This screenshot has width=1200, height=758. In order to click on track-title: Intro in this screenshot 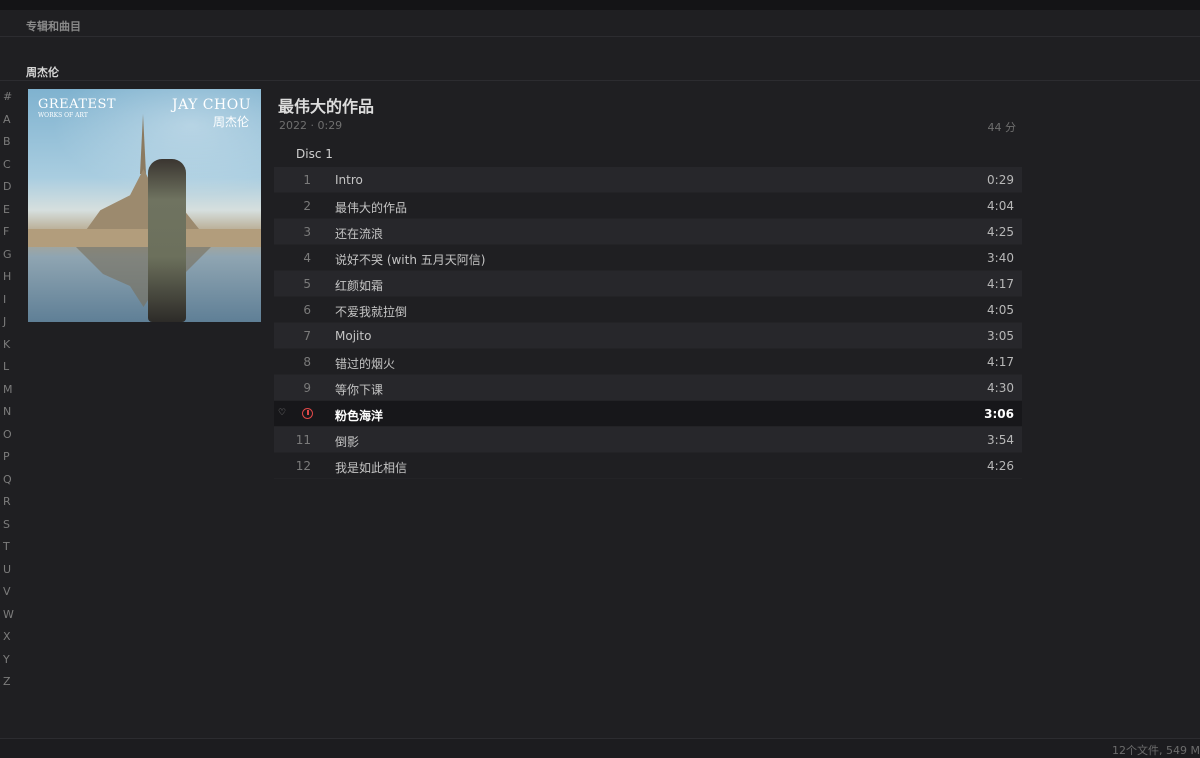, I will do `click(349, 180)`.